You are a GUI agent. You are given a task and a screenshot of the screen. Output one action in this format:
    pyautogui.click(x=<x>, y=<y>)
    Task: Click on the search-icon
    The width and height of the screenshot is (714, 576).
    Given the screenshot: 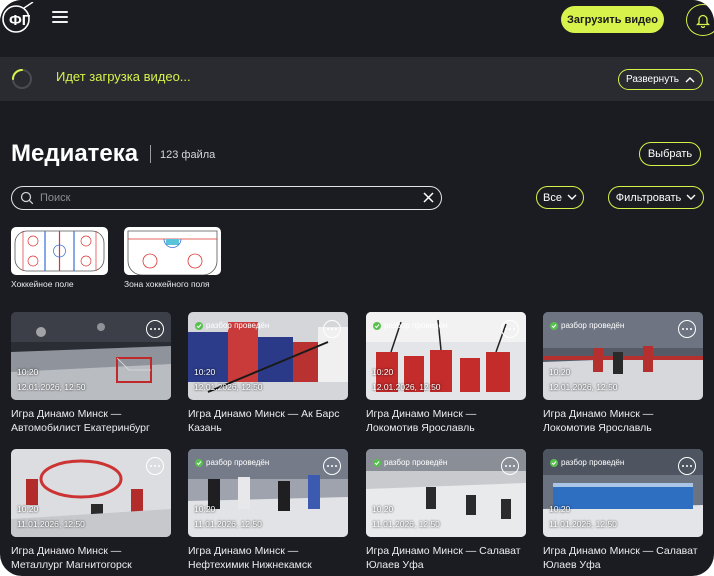 What is the action you would take?
    pyautogui.click(x=27, y=198)
    